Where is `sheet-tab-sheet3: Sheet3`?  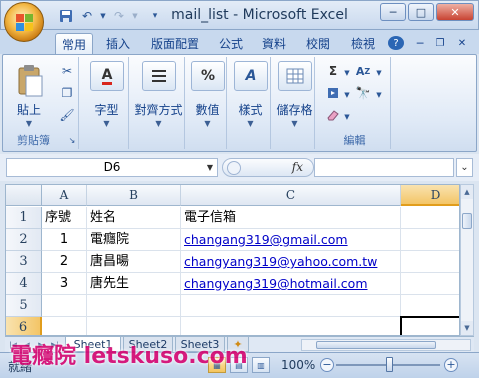 sheet-tab-sheet3: Sheet3 is located at coordinates (200, 344).